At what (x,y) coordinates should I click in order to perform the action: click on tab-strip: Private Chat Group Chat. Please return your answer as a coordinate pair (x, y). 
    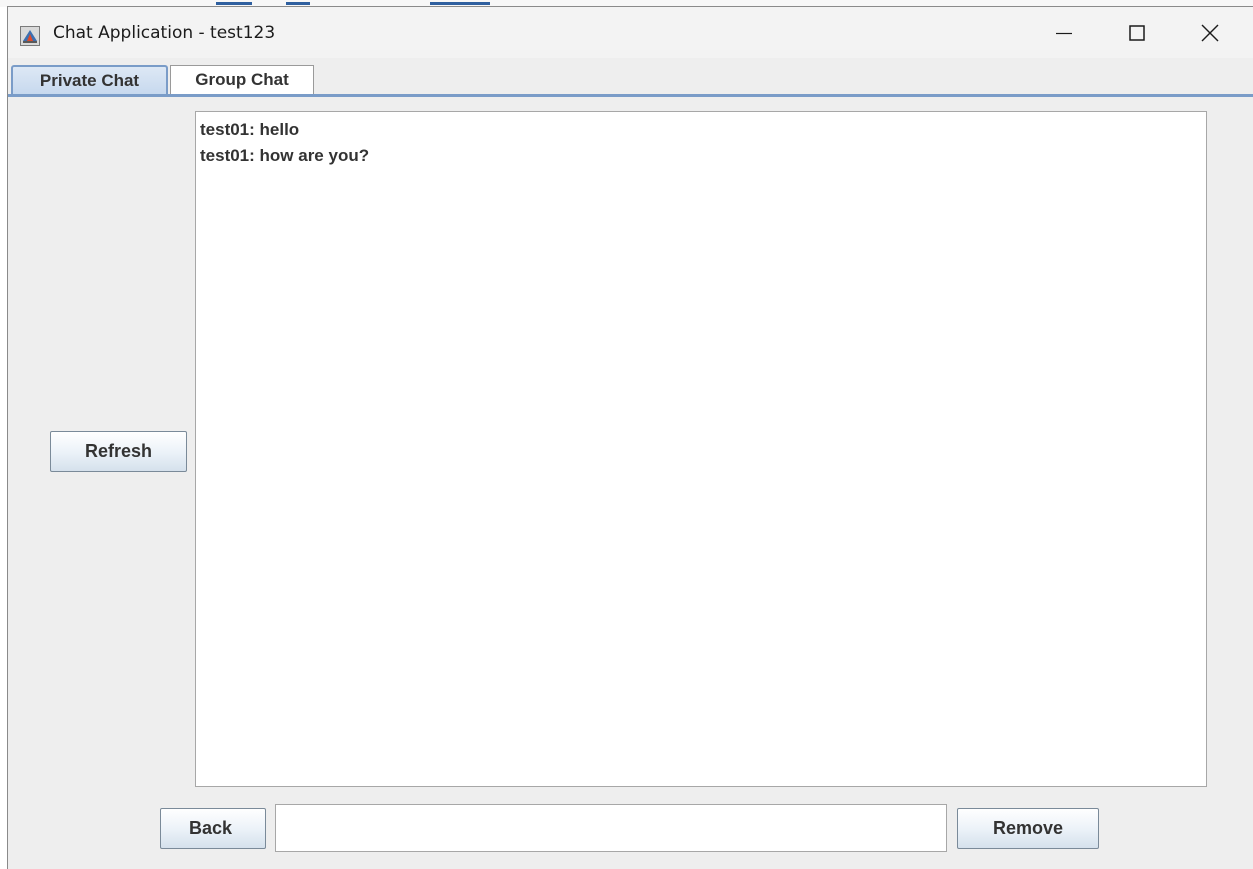
    Looking at the image, I should click on (630, 78).